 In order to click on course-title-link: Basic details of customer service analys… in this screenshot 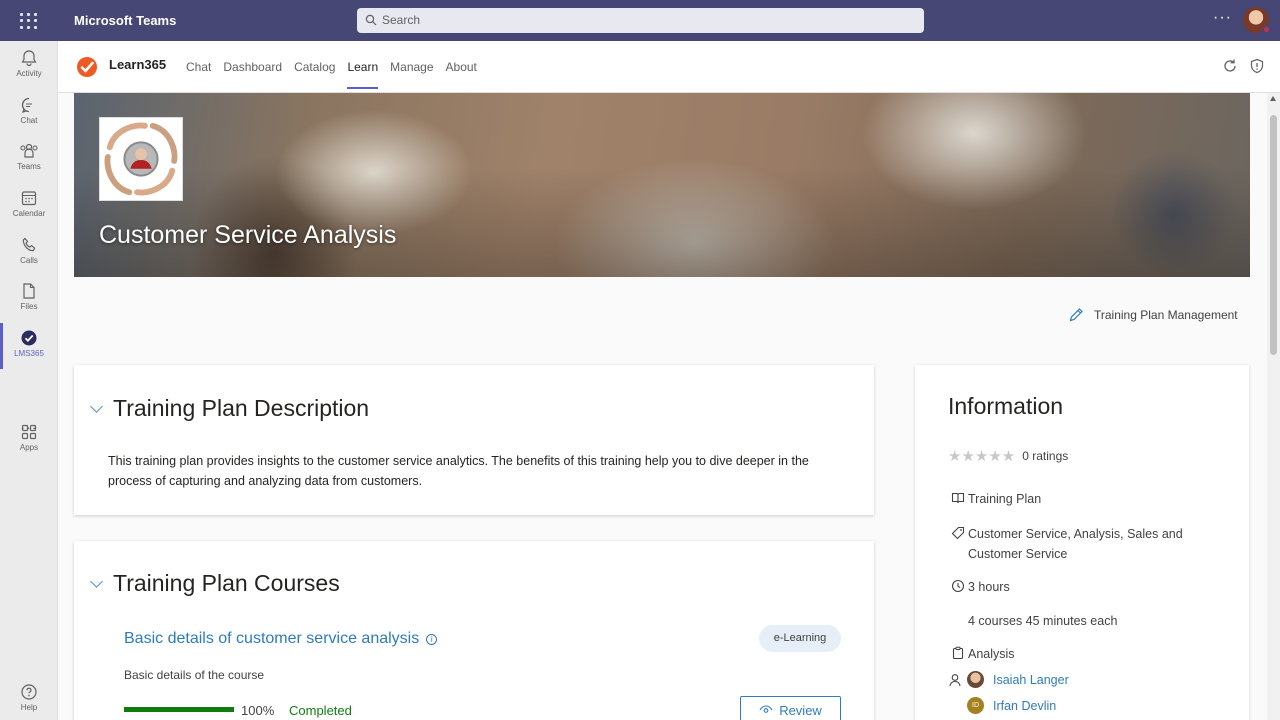, I will do `click(281, 639)`.